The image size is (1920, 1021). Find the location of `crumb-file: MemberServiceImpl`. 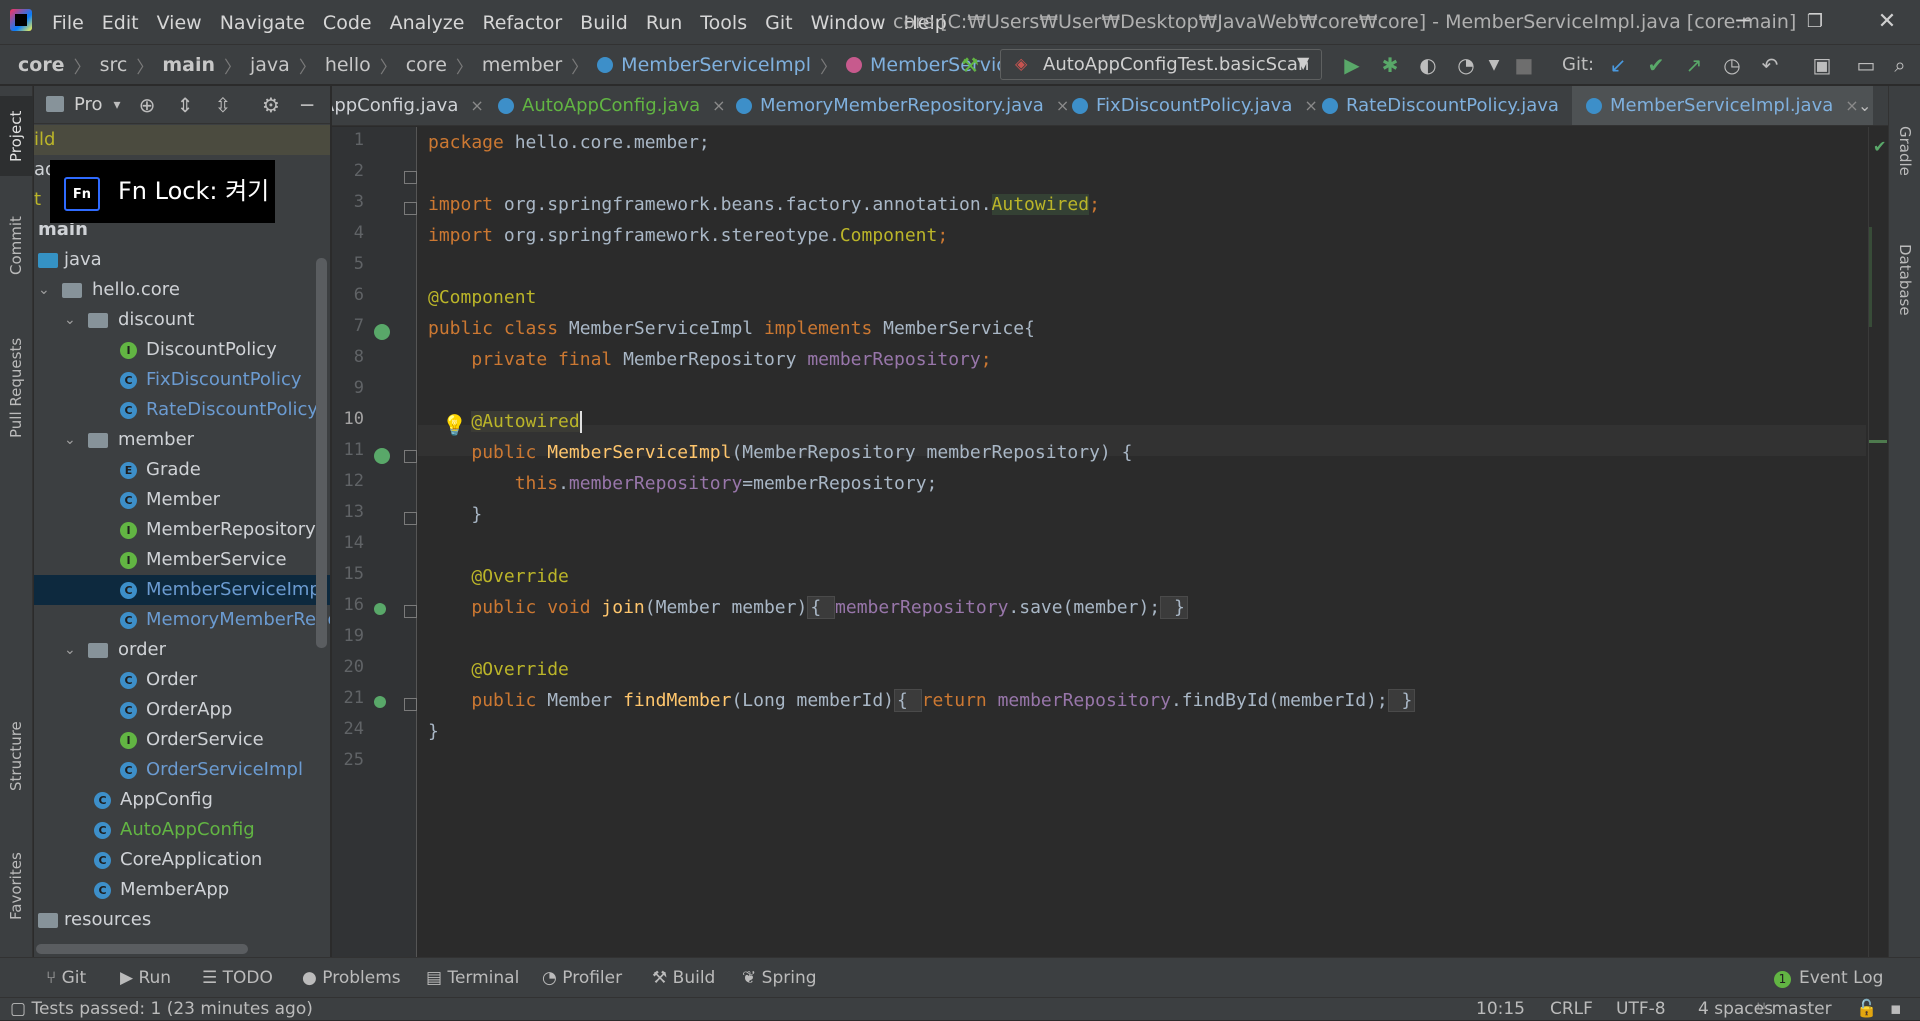

crumb-file: MemberServiceImpl is located at coordinates (716, 65).